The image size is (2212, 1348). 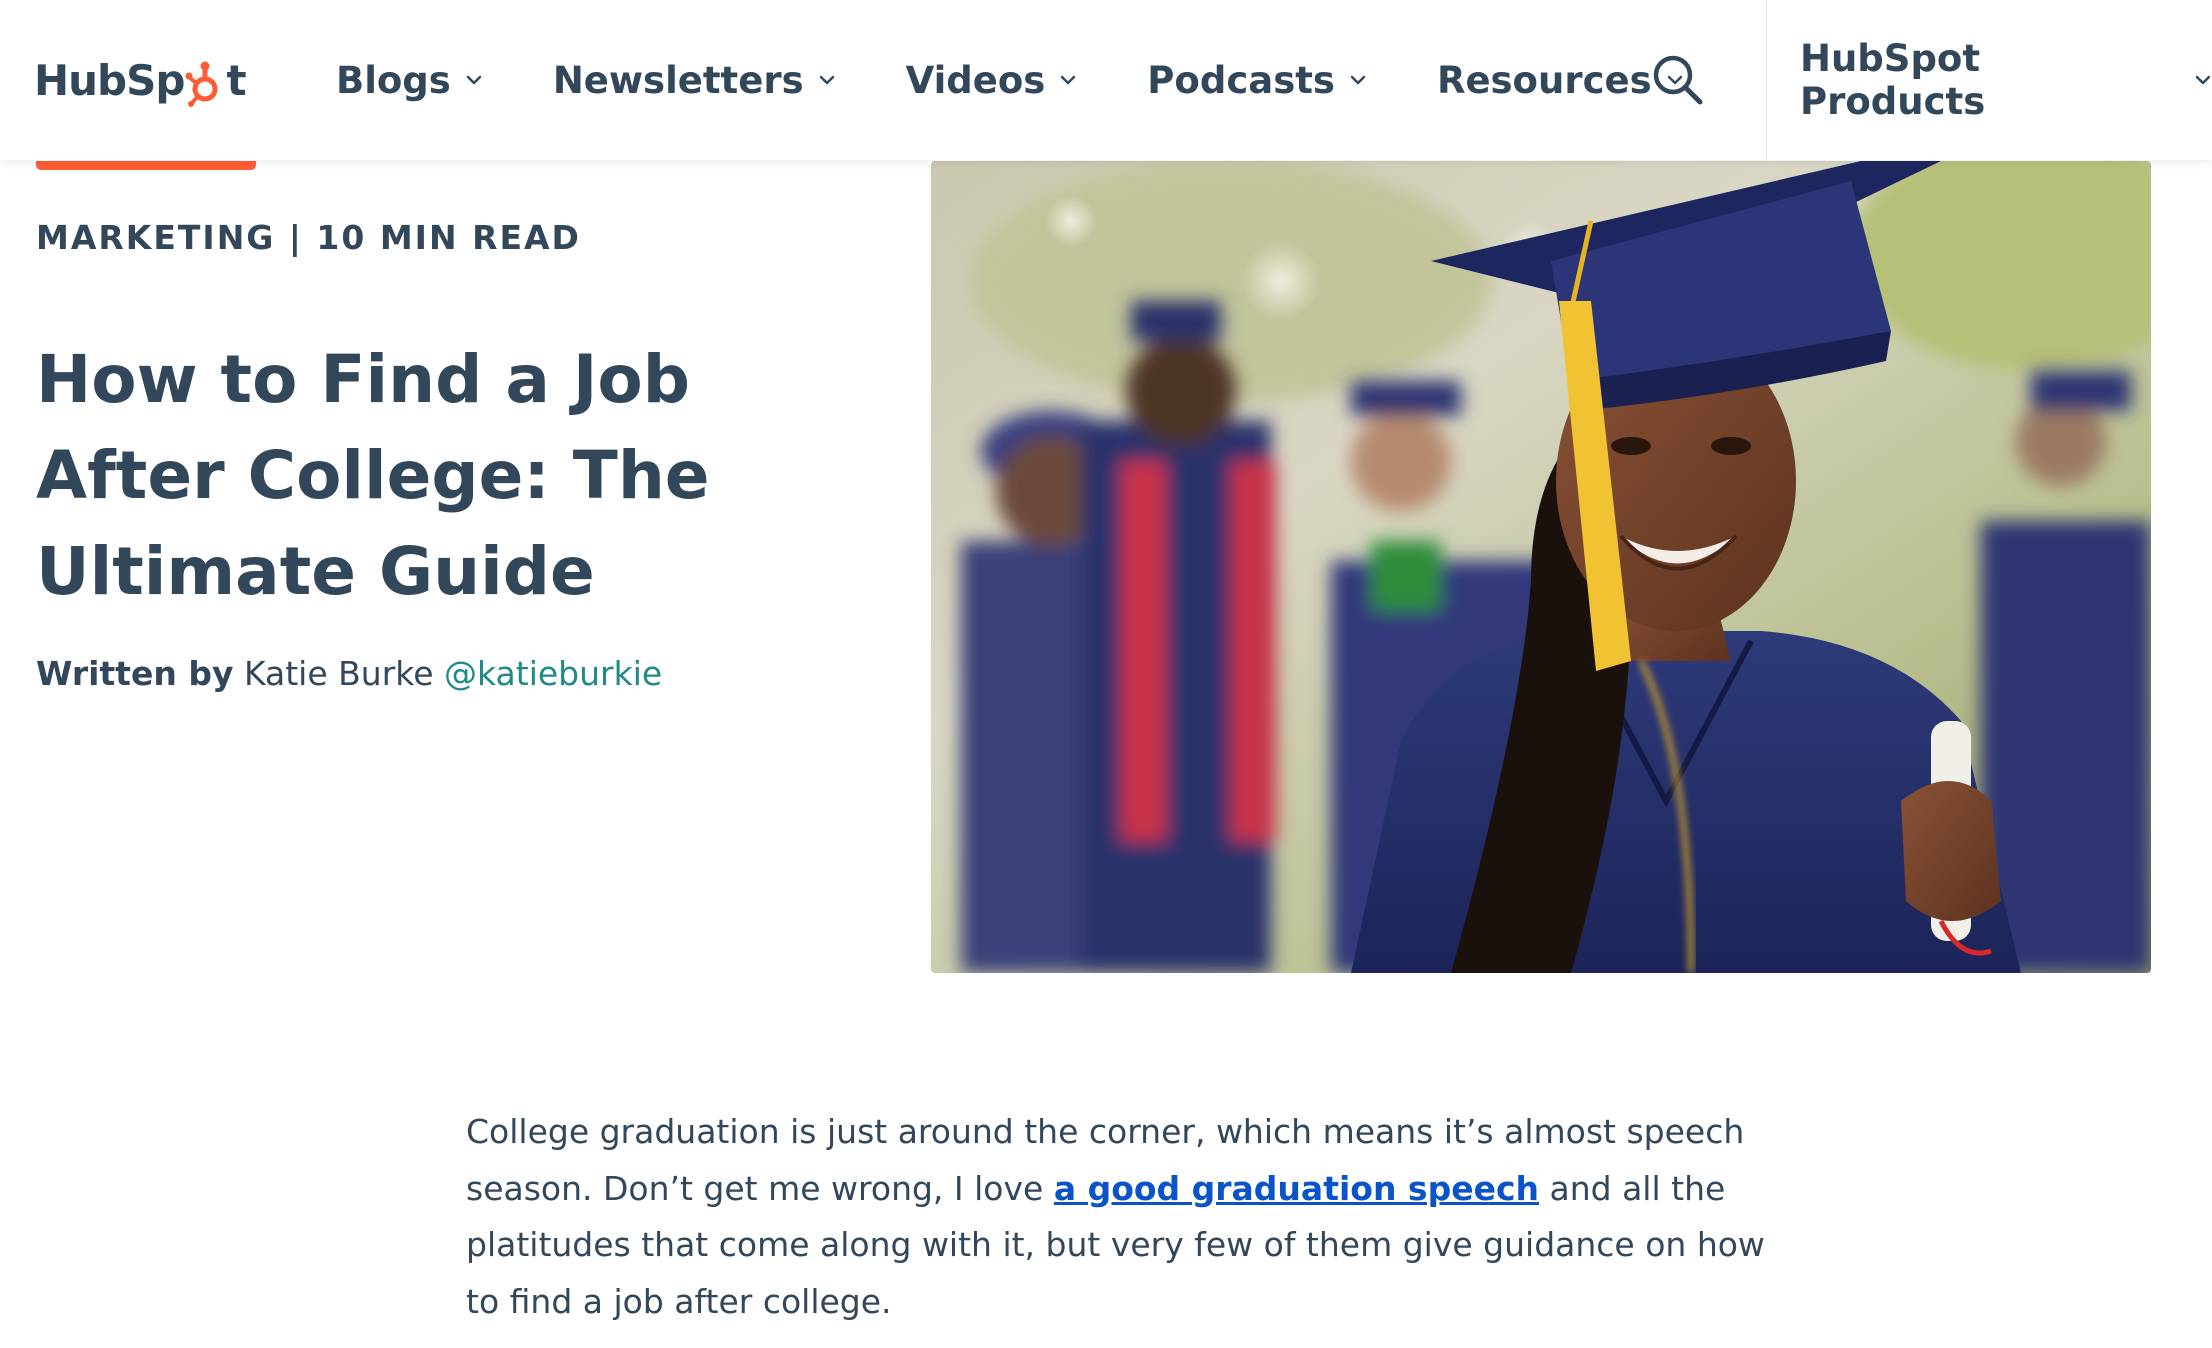 I want to click on byline-written-by: Written by, so click(x=135, y=673).